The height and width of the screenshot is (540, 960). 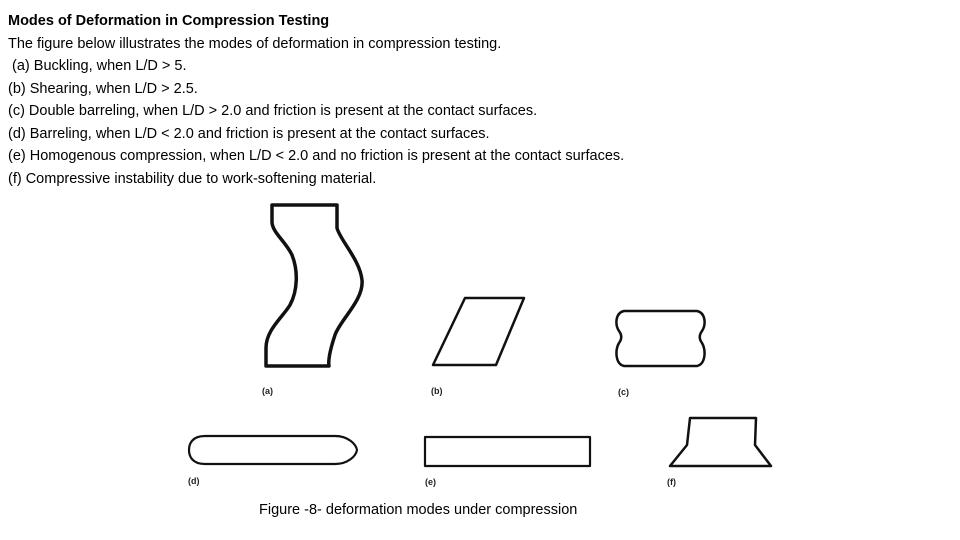 I want to click on shape-buckling, so click(x=314, y=285).